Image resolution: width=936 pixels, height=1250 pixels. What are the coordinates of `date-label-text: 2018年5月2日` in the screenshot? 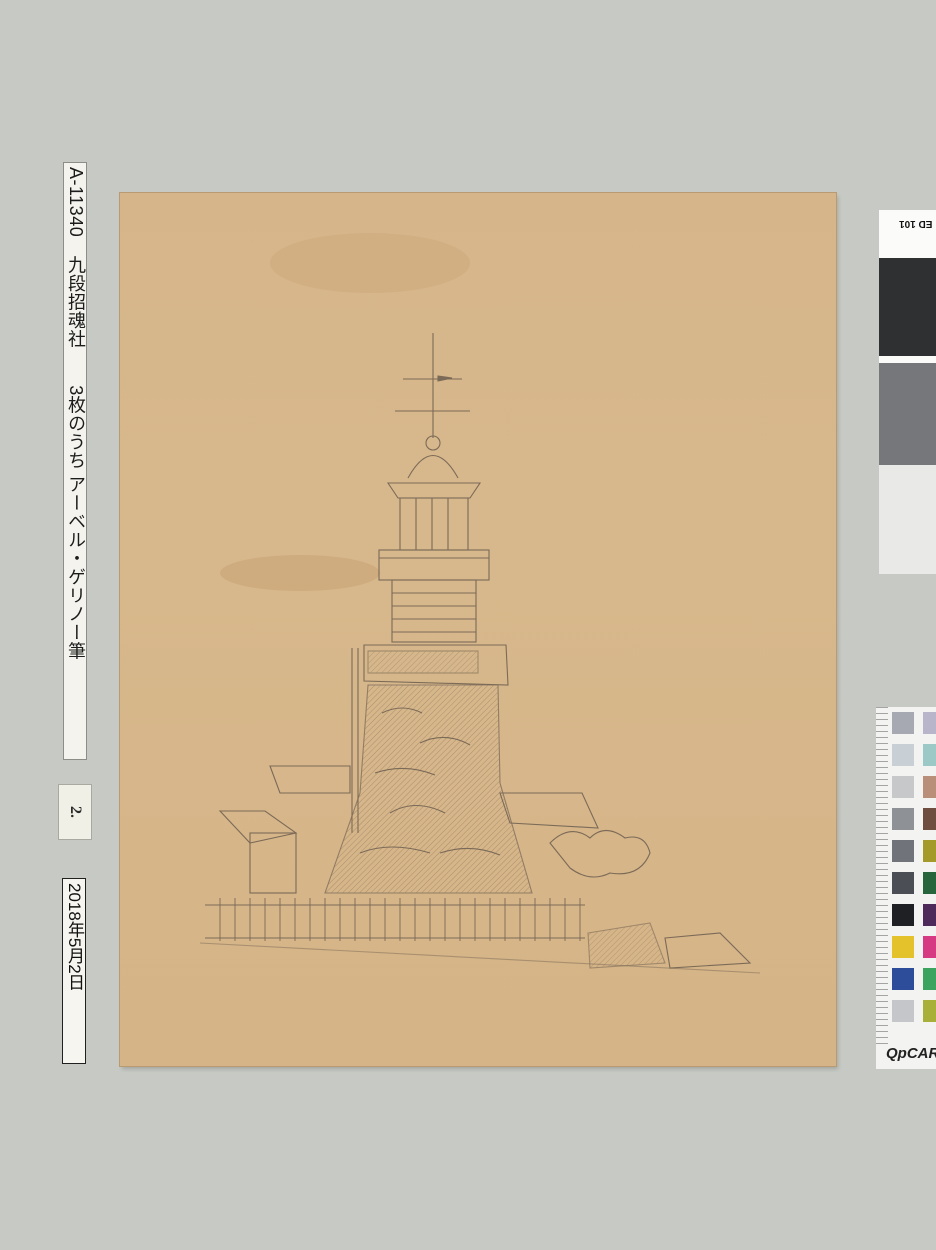 It's located at (74, 937).